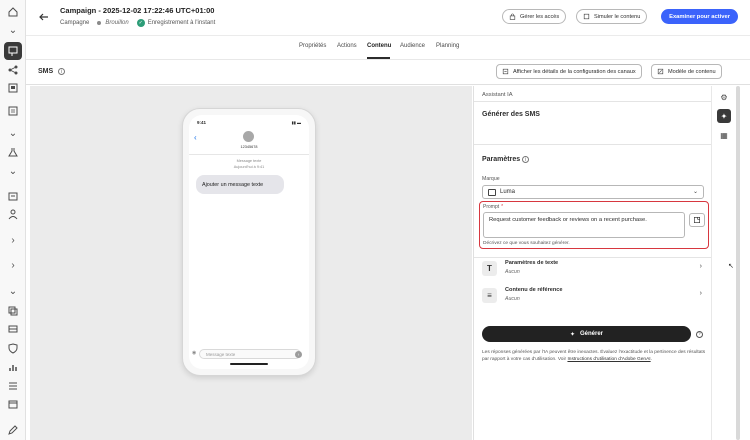 The width and height of the screenshot is (750, 440). What do you see at coordinates (249, 167) in the screenshot?
I see `message-timestamp: Aujourd'hui à 9:41` at bounding box center [249, 167].